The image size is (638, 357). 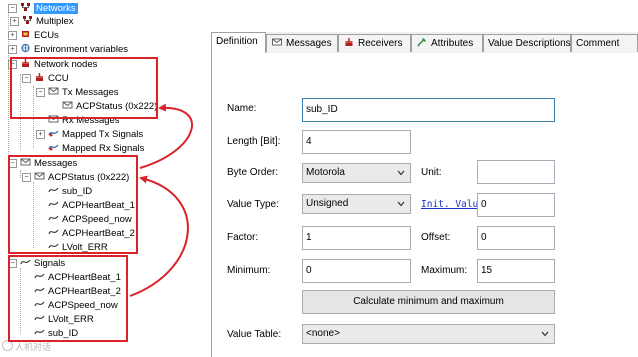 What do you see at coordinates (68, 298) in the screenshot?
I see `highlight-box-signals` at bounding box center [68, 298].